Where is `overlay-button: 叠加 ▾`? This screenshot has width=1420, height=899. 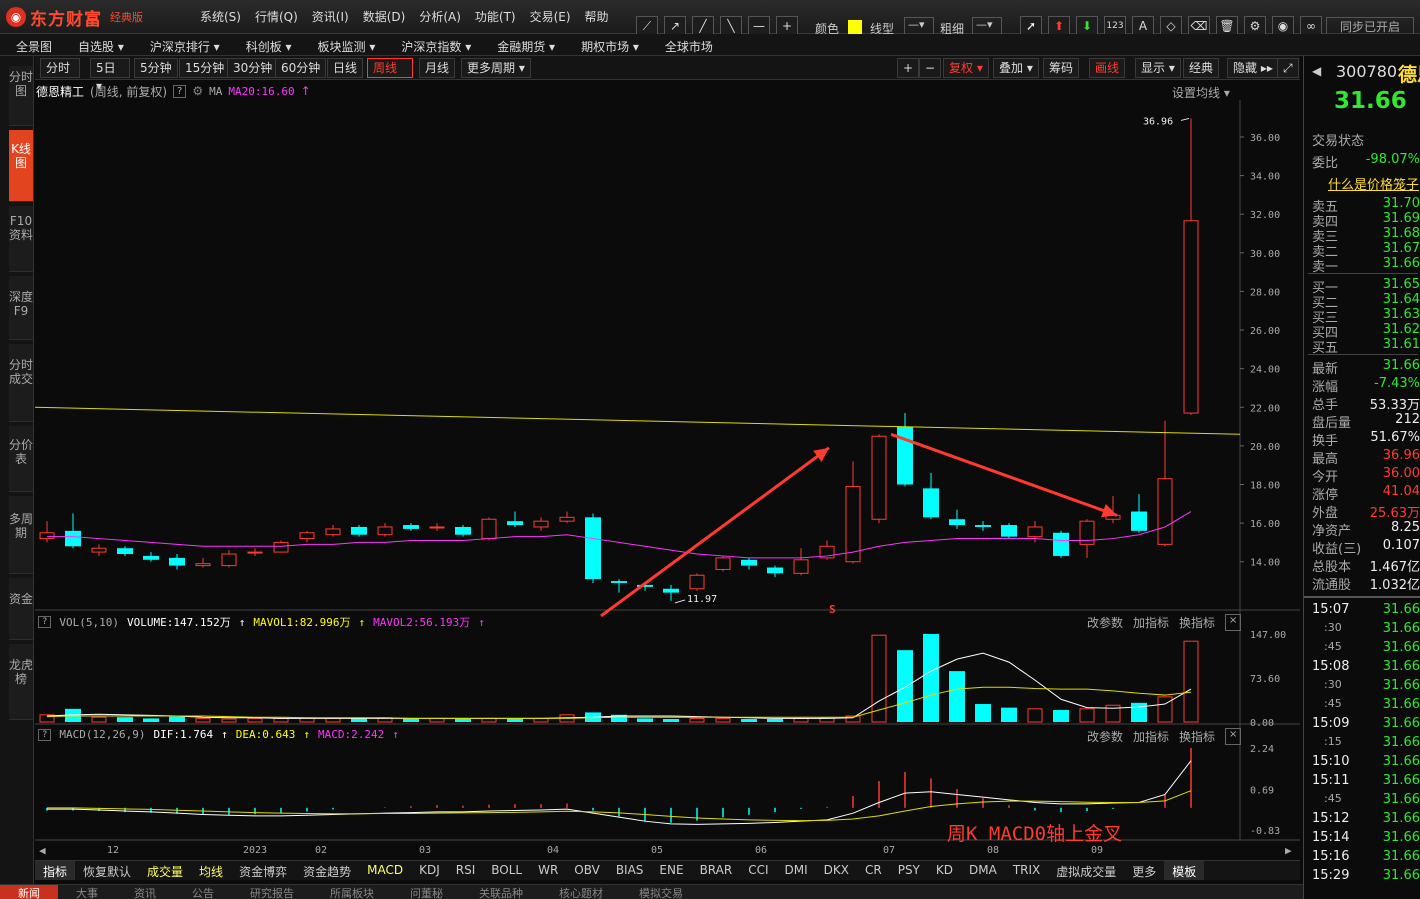
overlay-button: 叠加 ▾ is located at coordinates (1016, 68).